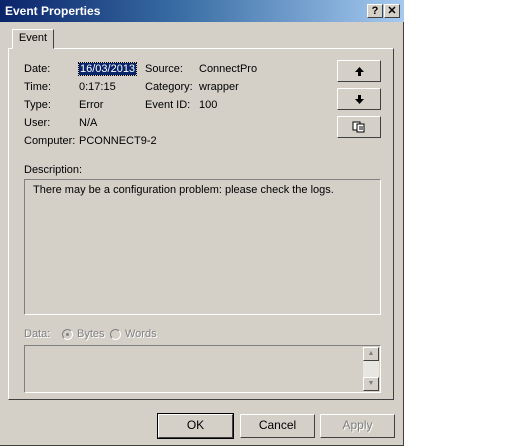 The image size is (518, 448). I want to click on ok-button: OK, so click(195, 426).